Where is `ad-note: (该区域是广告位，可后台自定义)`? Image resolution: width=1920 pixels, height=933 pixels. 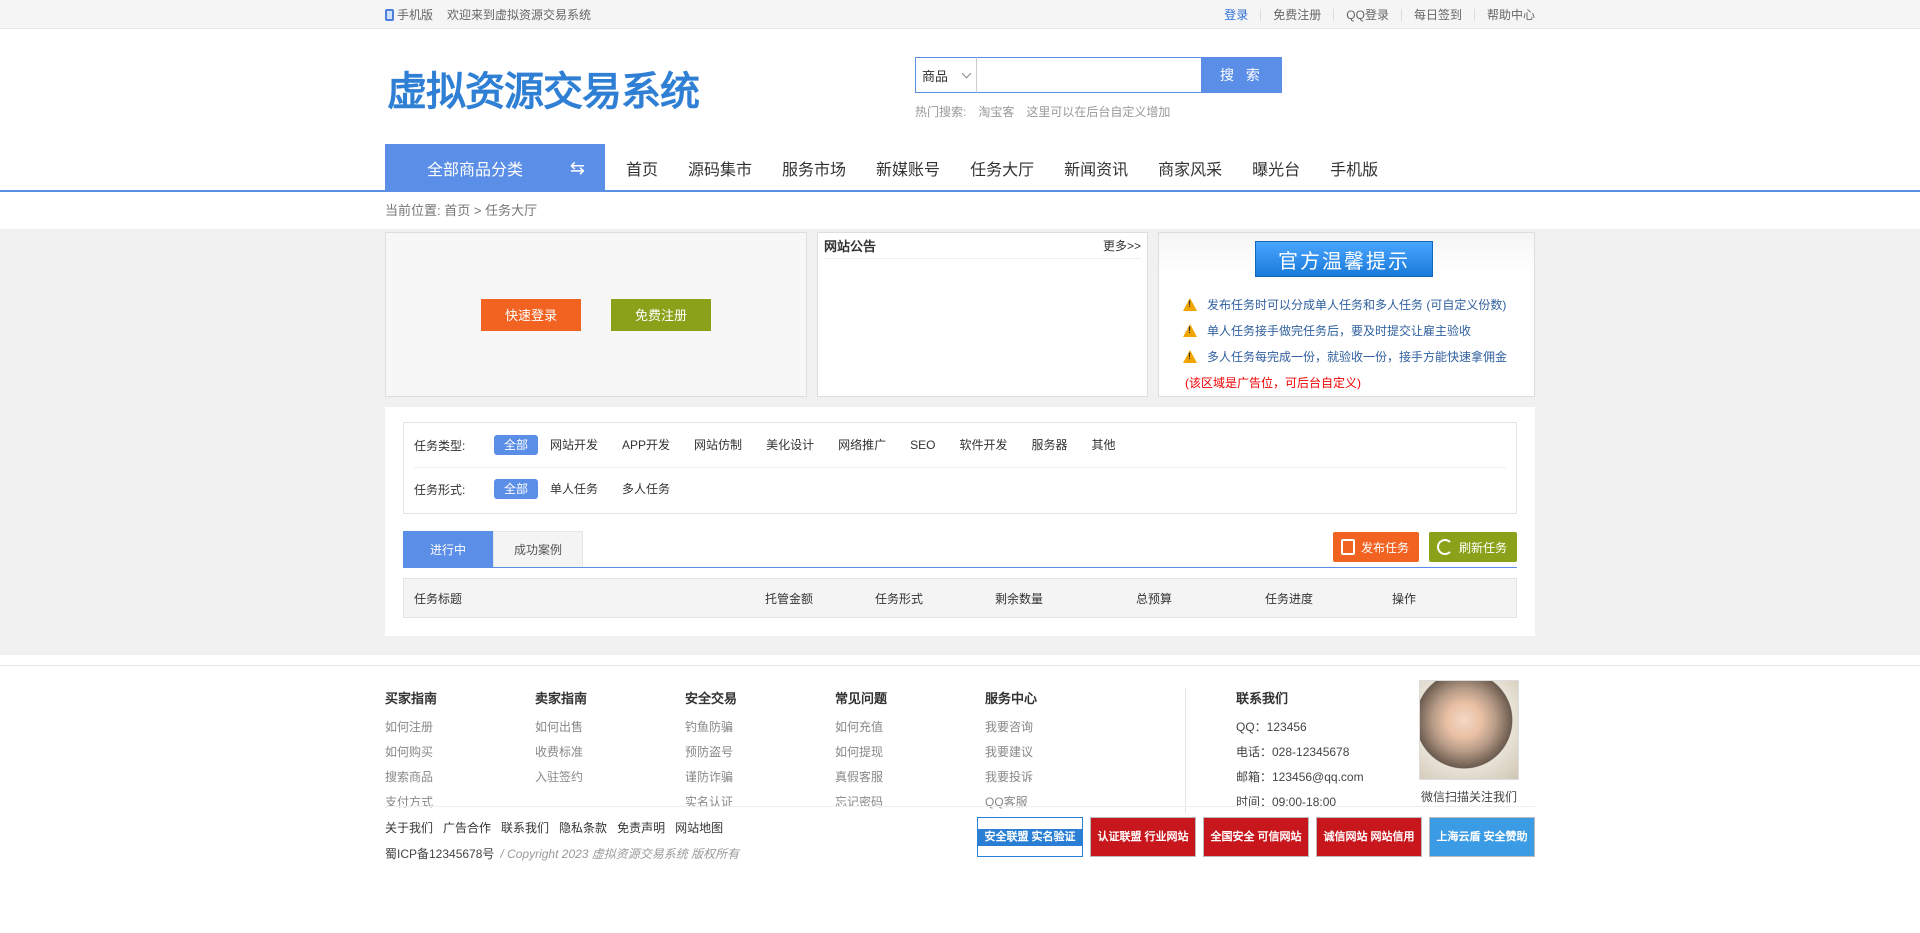 ad-note: (该区域是广告位，可后台自定义) is located at coordinates (1273, 382).